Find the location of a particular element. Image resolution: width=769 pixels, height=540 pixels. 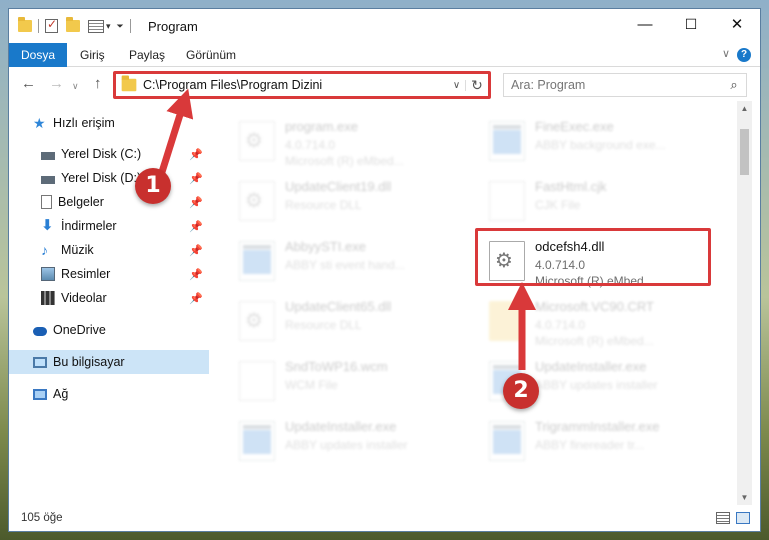

maximize-button: ☐ is located at coordinates (691, 24).